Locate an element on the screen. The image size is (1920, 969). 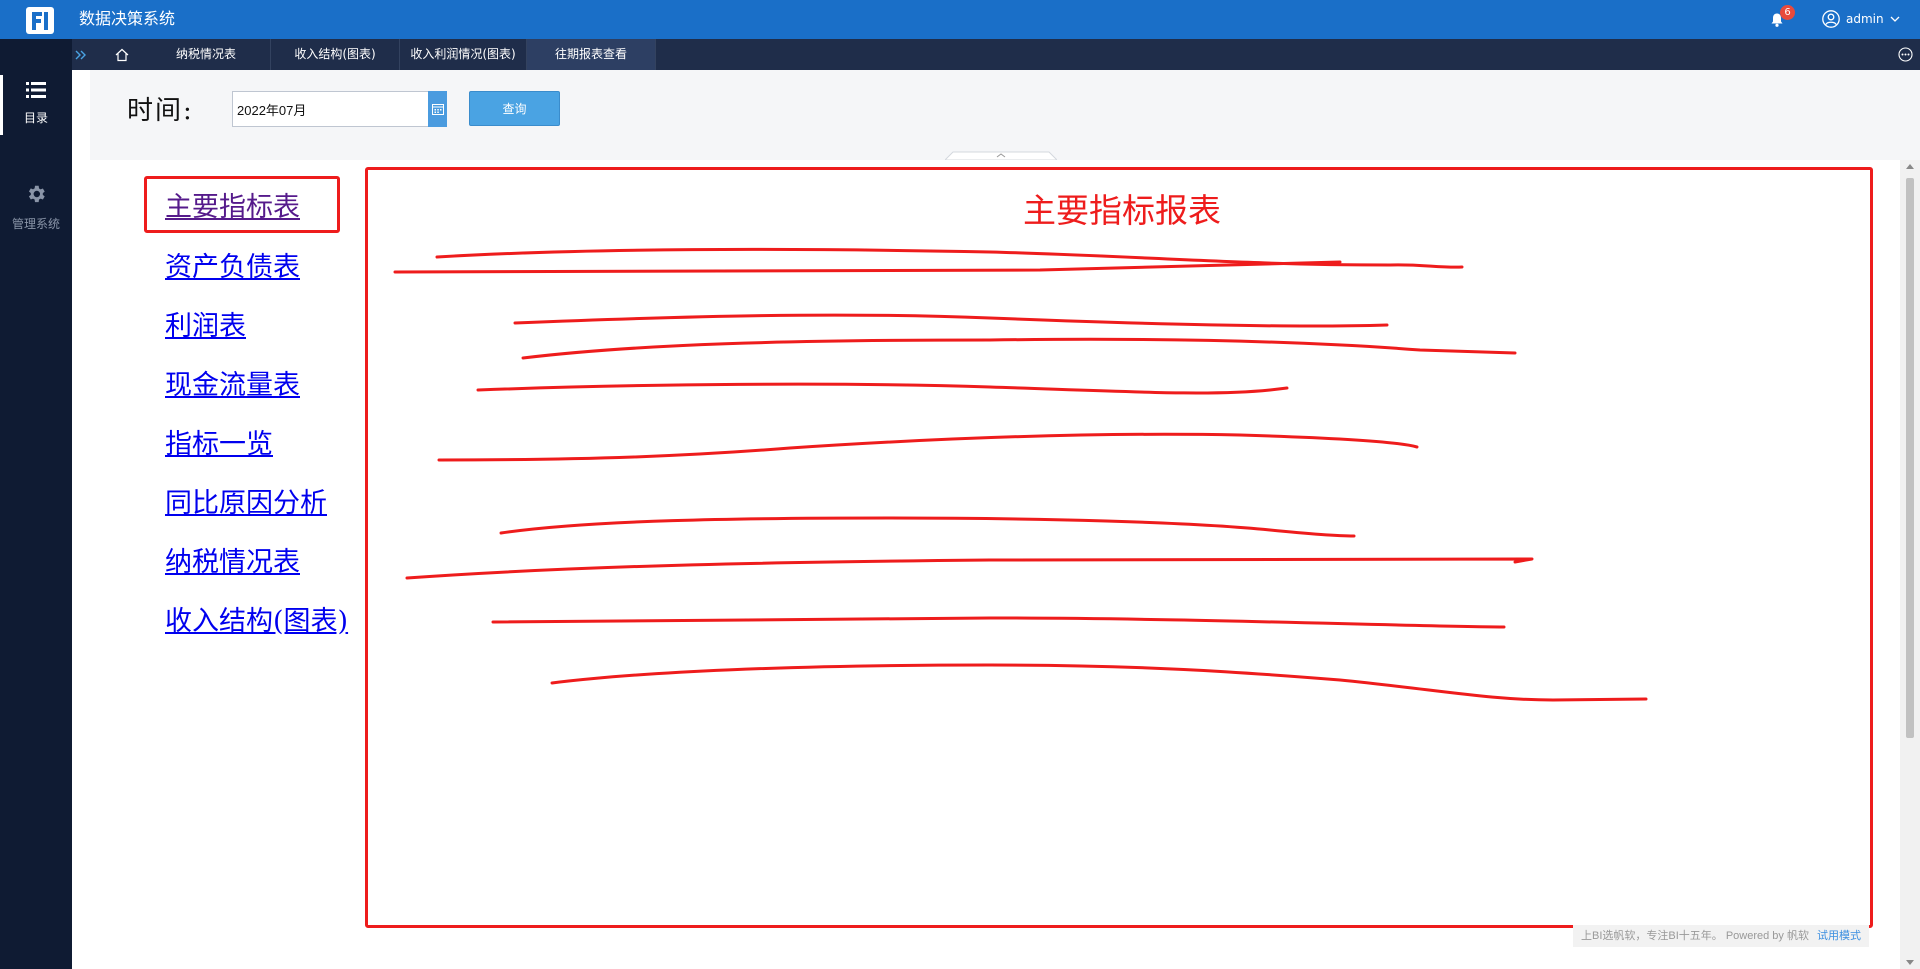
left-rail: 目录 管理系统 is located at coordinates (36, 504).